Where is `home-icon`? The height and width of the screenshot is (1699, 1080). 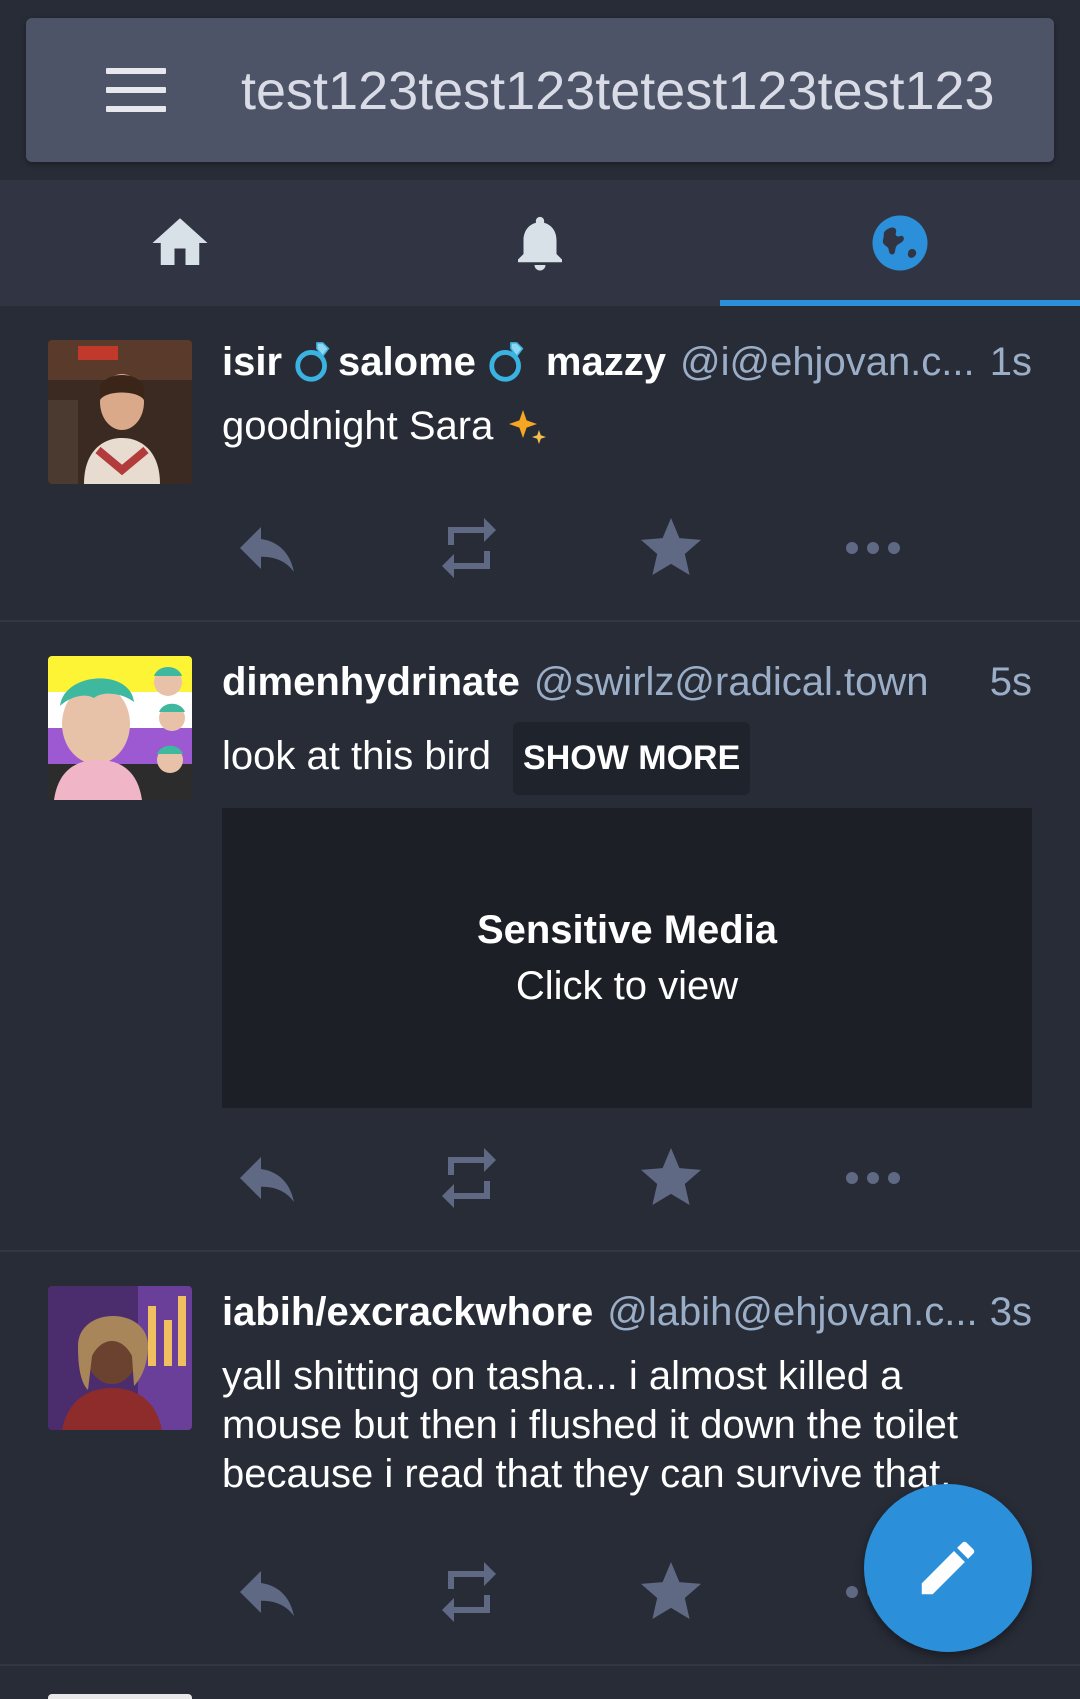
home-icon is located at coordinates (180, 241).